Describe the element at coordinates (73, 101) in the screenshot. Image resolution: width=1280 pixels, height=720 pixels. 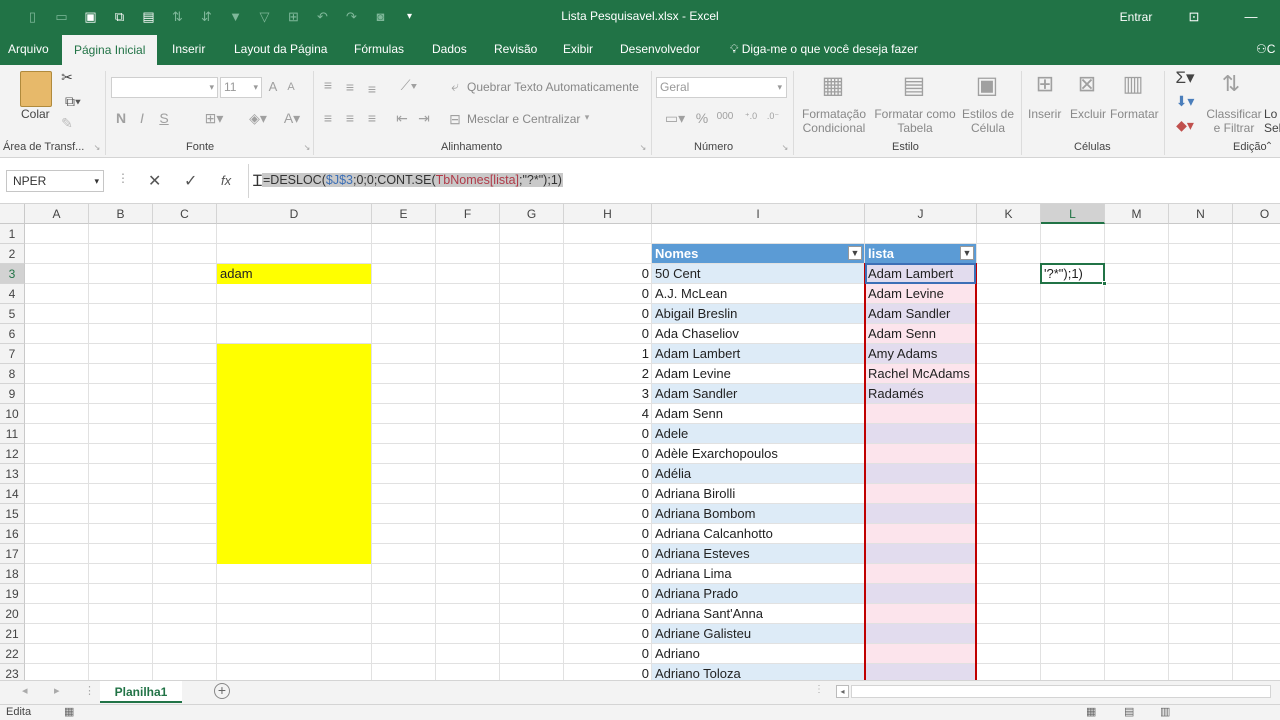
I see `copy-icon: ⧉▾` at that location.